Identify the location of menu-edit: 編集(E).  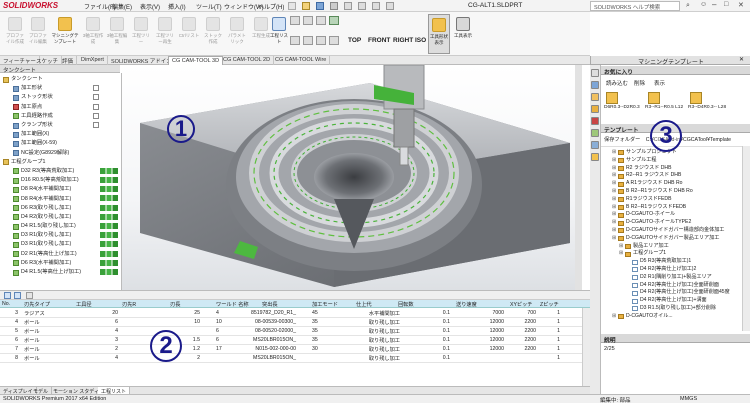
(122, 6).